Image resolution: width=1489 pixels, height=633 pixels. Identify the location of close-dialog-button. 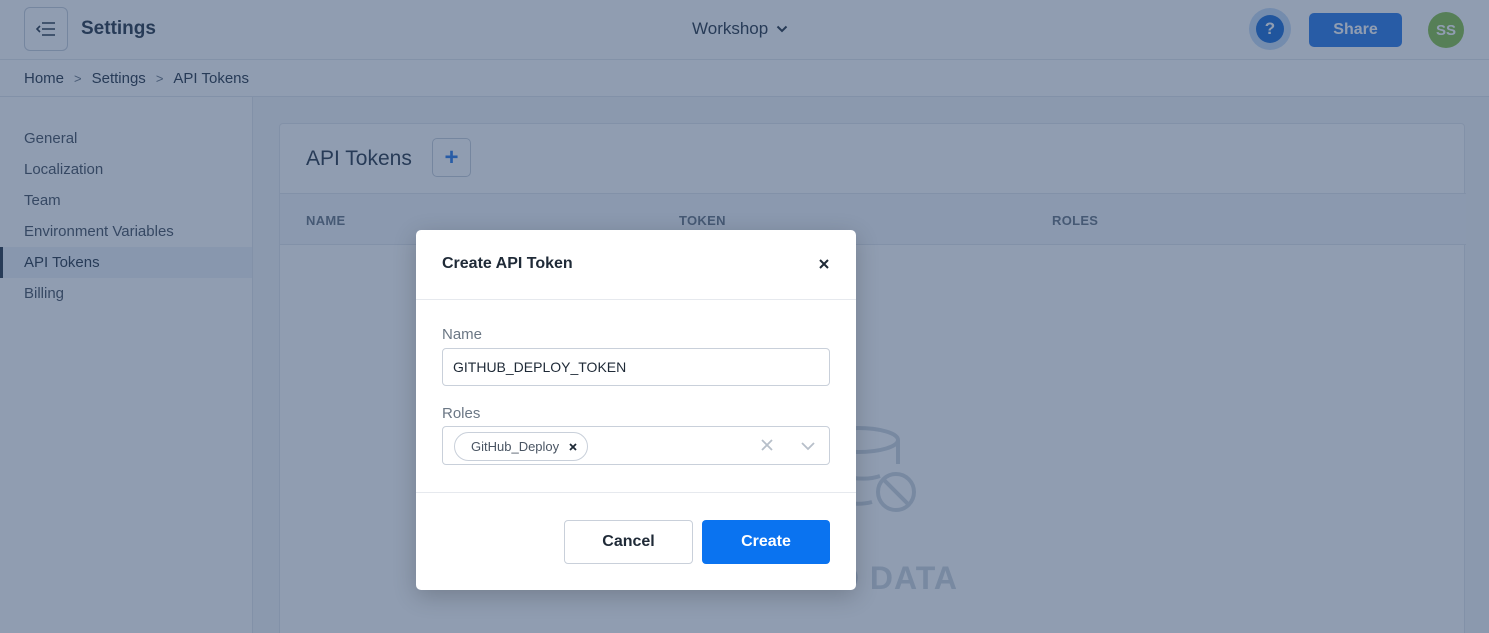
(824, 264).